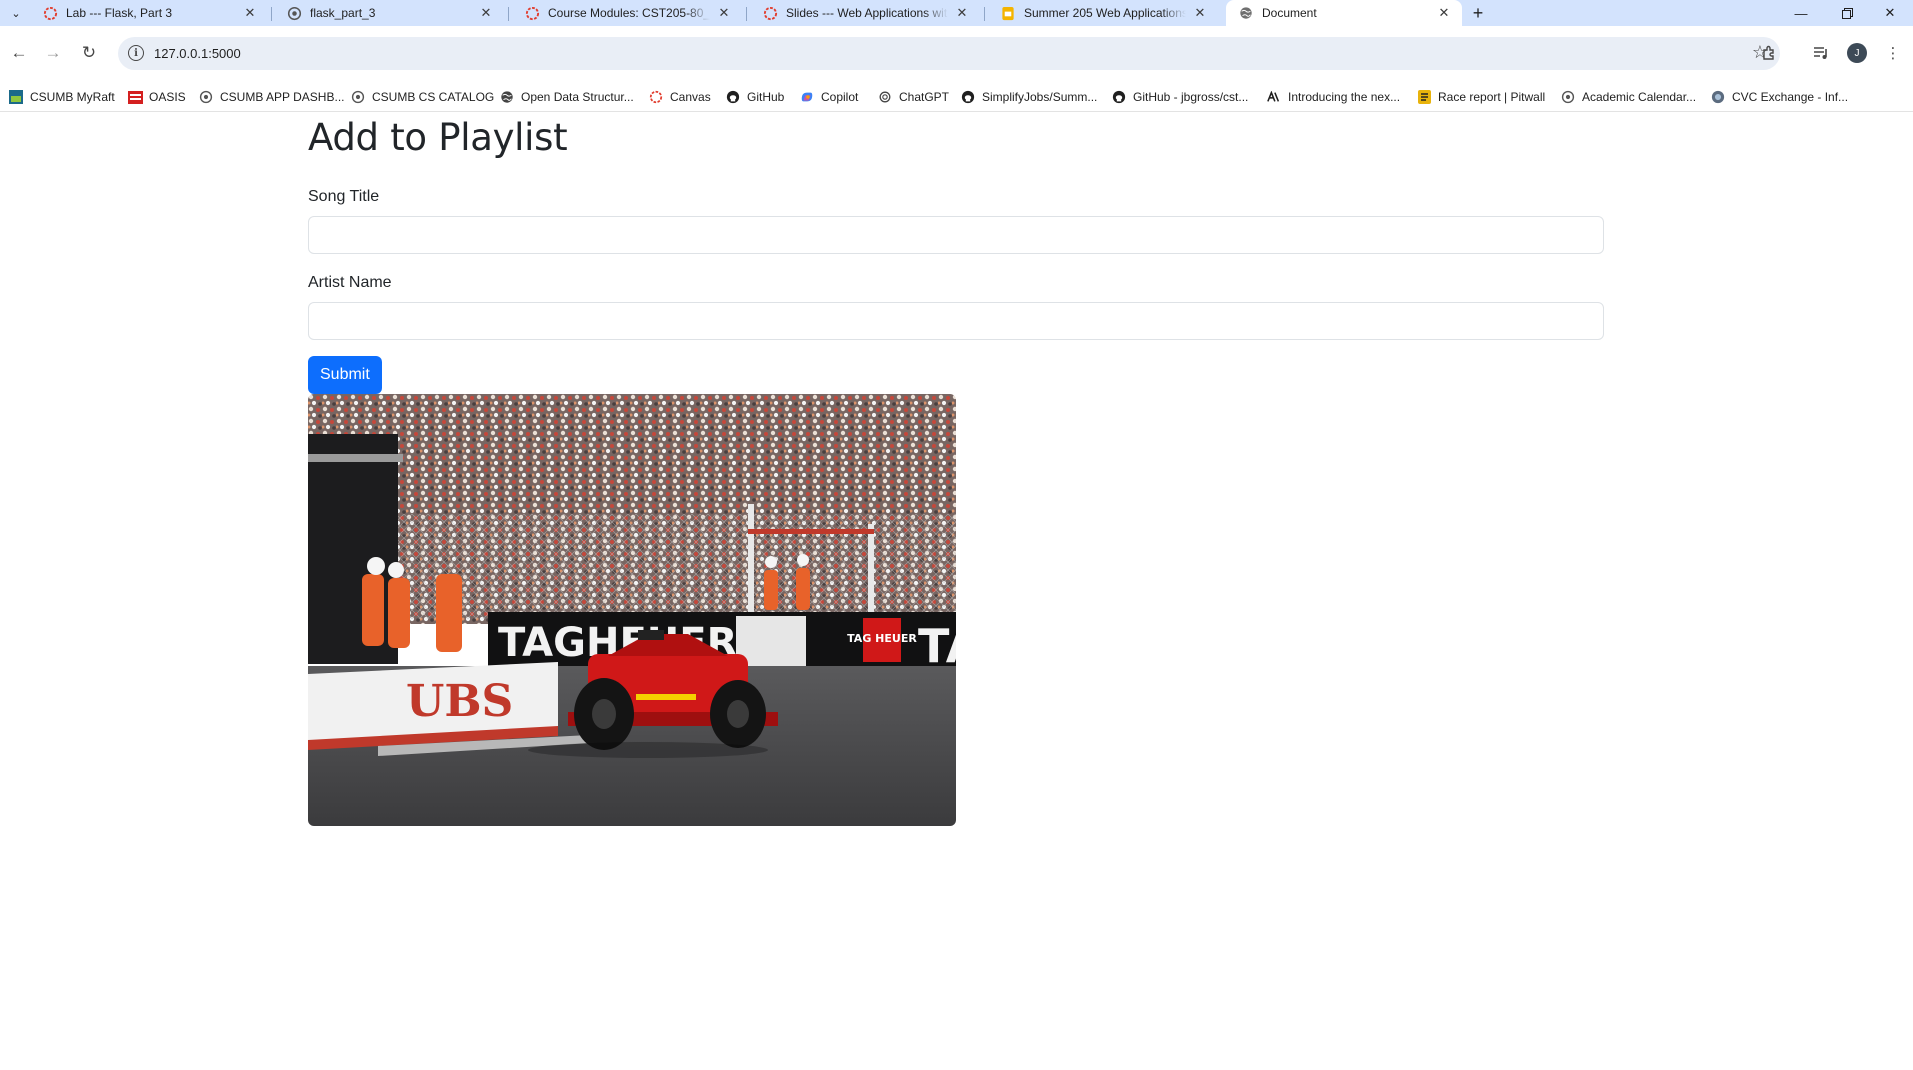 The height and width of the screenshot is (1070, 1913). What do you see at coordinates (343, 13) in the screenshot?
I see `tab-title: flask_part_3` at bounding box center [343, 13].